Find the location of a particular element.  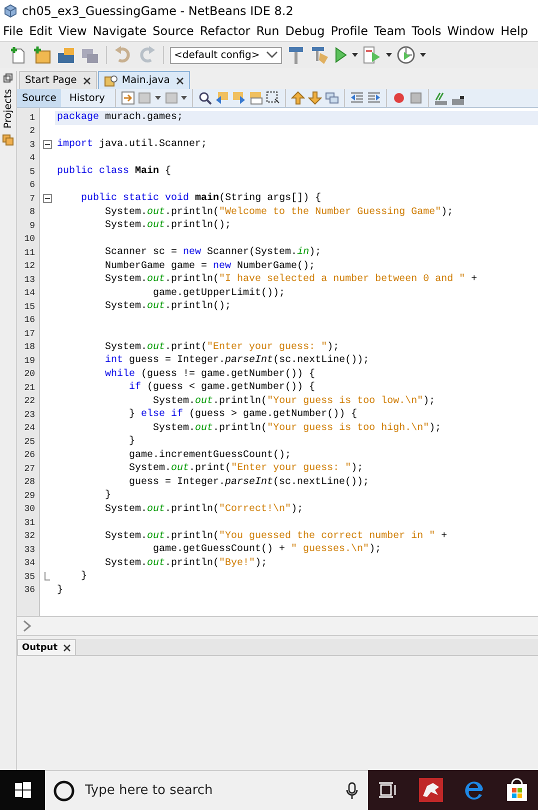

line-number: 8 is located at coordinates (31, 212).